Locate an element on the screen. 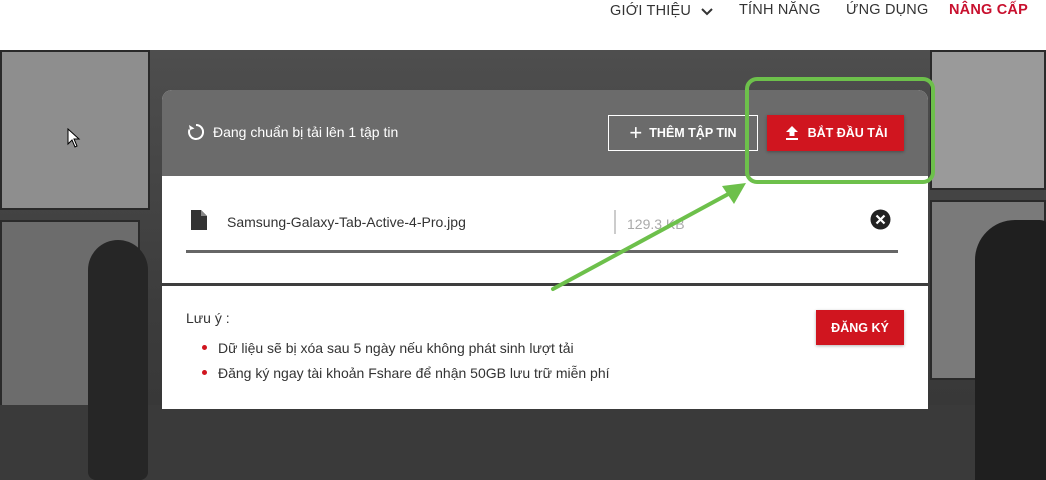 The image size is (1046, 480). start-upload-button: BẮT ĐẦU TẢI is located at coordinates (835, 133).